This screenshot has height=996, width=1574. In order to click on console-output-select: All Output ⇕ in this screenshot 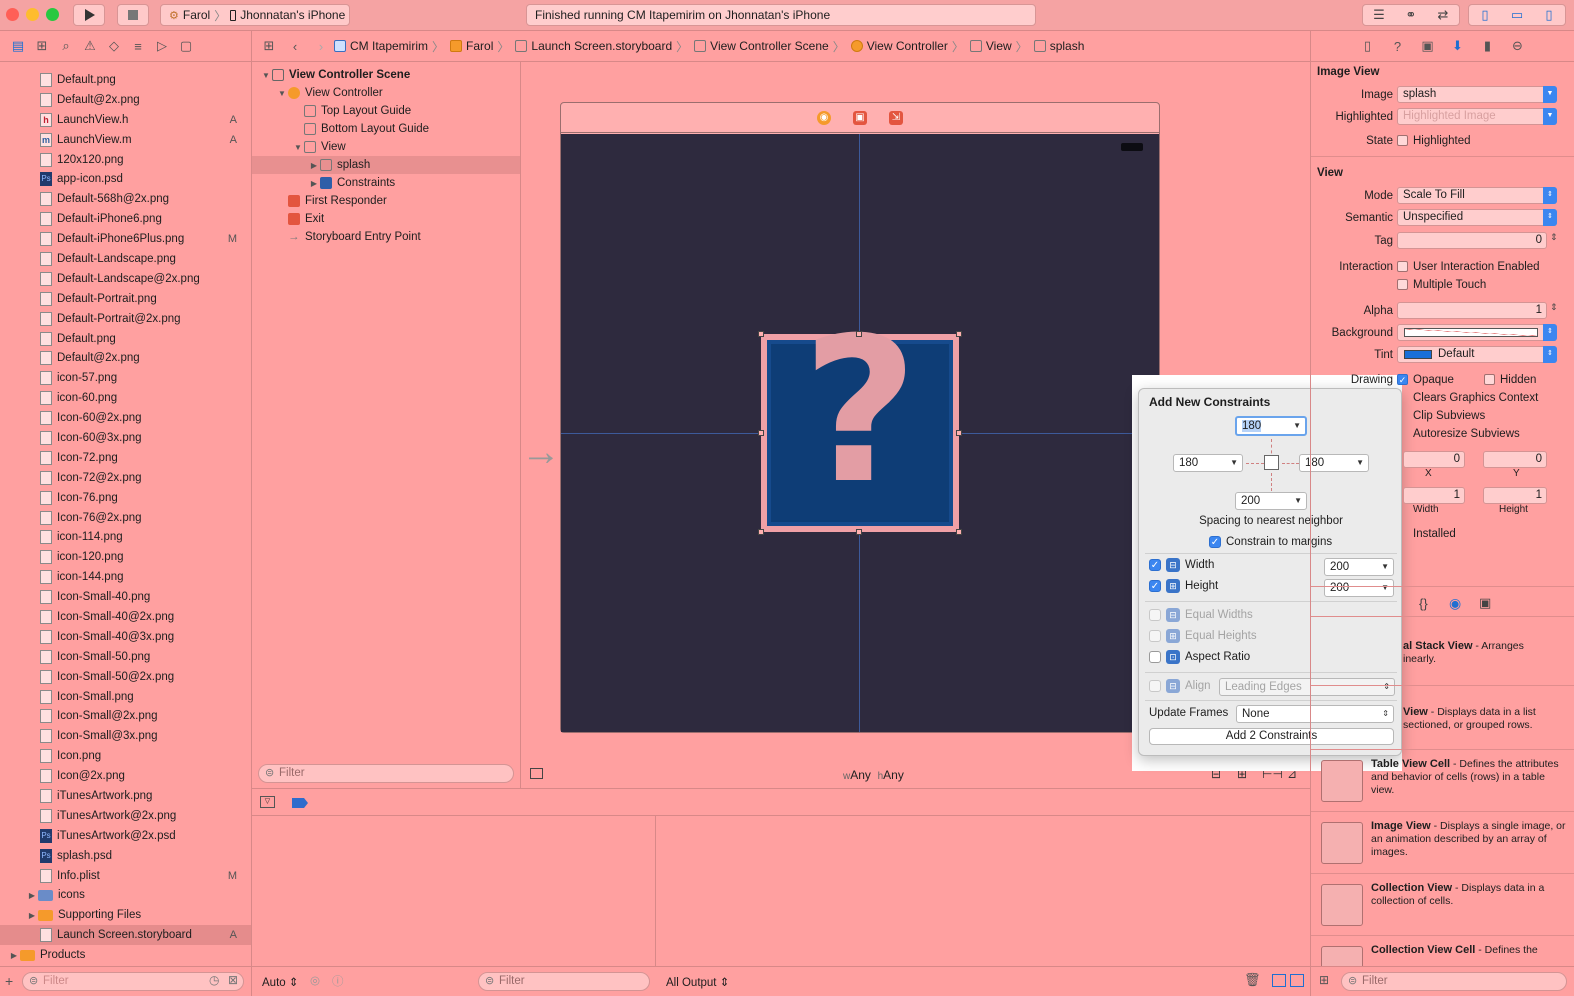, I will do `click(697, 982)`.